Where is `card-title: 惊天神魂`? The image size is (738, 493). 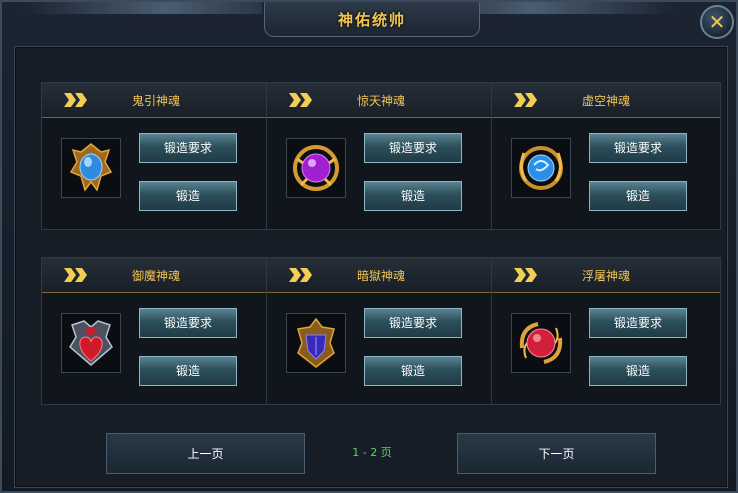 card-title: 惊天神魂 is located at coordinates (380, 101).